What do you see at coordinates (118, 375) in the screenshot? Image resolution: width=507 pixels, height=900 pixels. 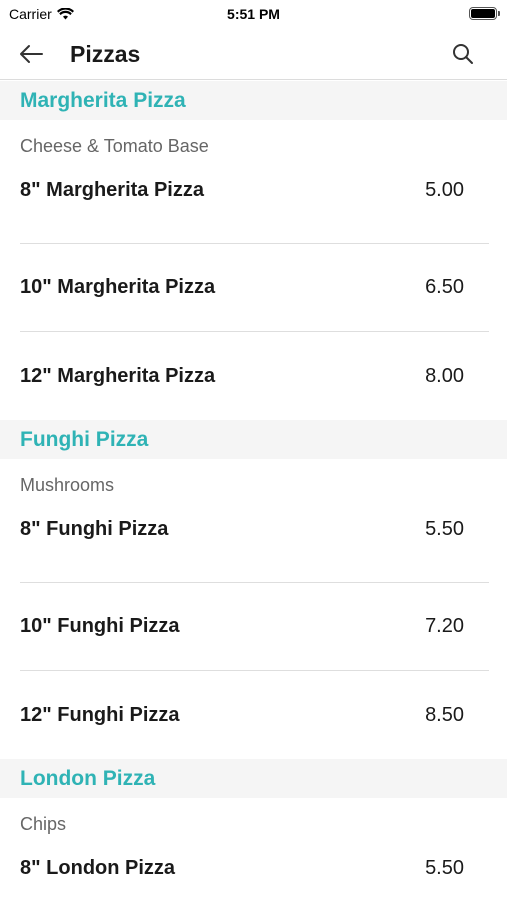 I see `item-name: 12" Margherita Pizza` at bounding box center [118, 375].